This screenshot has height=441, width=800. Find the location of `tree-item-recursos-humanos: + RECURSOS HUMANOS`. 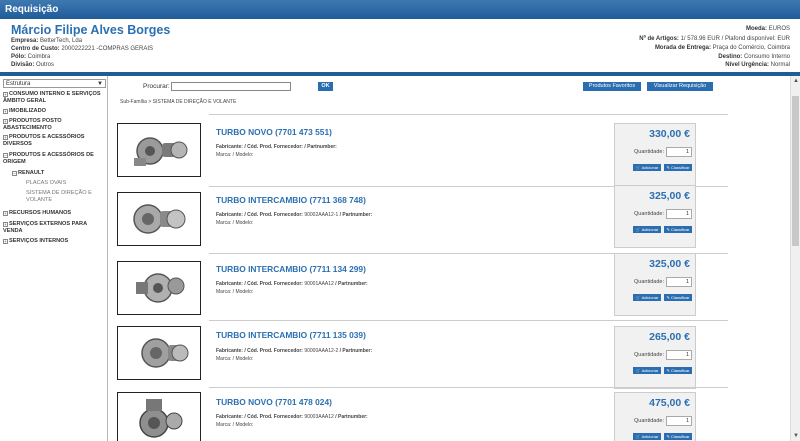

tree-item-recursos-humanos: + RECURSOS HUMANOS is located at coordinates (53, 213).